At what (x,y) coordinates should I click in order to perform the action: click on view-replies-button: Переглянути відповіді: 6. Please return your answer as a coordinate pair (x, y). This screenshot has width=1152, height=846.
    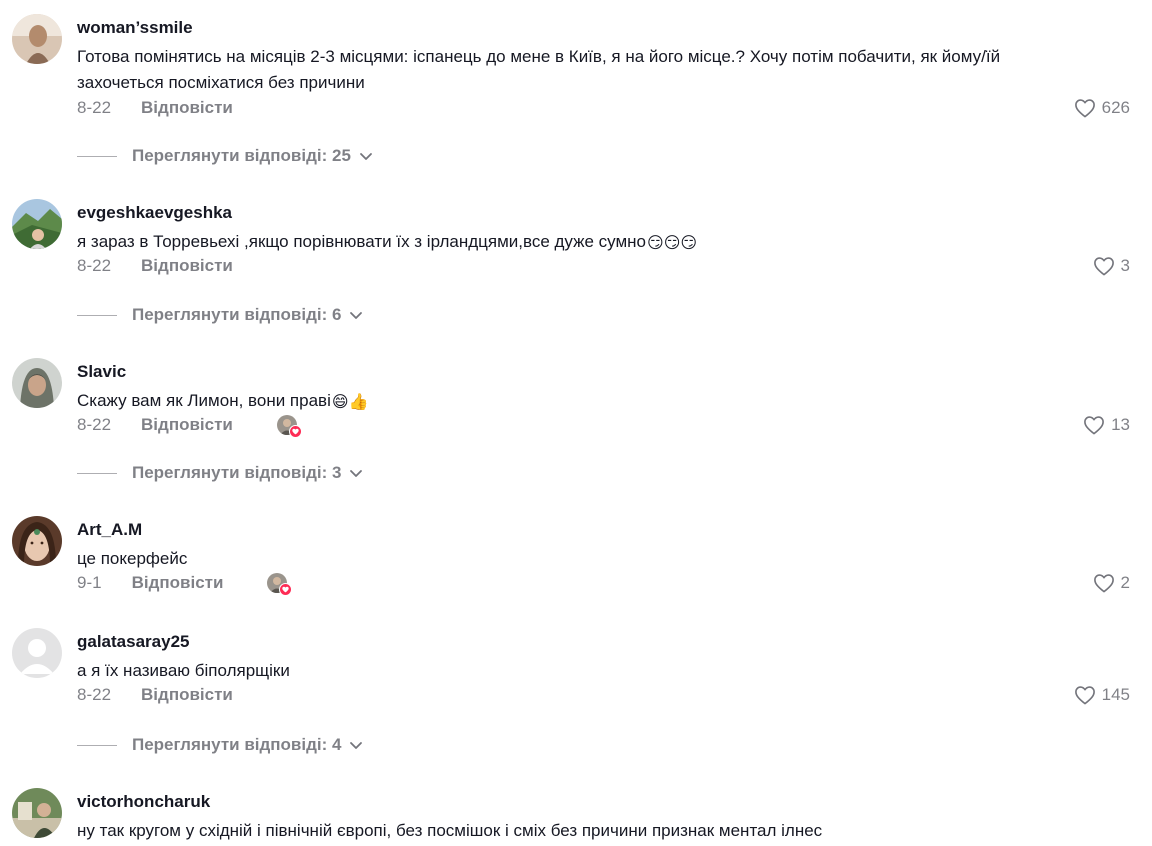
    Looking at the image, I should click on (220, 315).